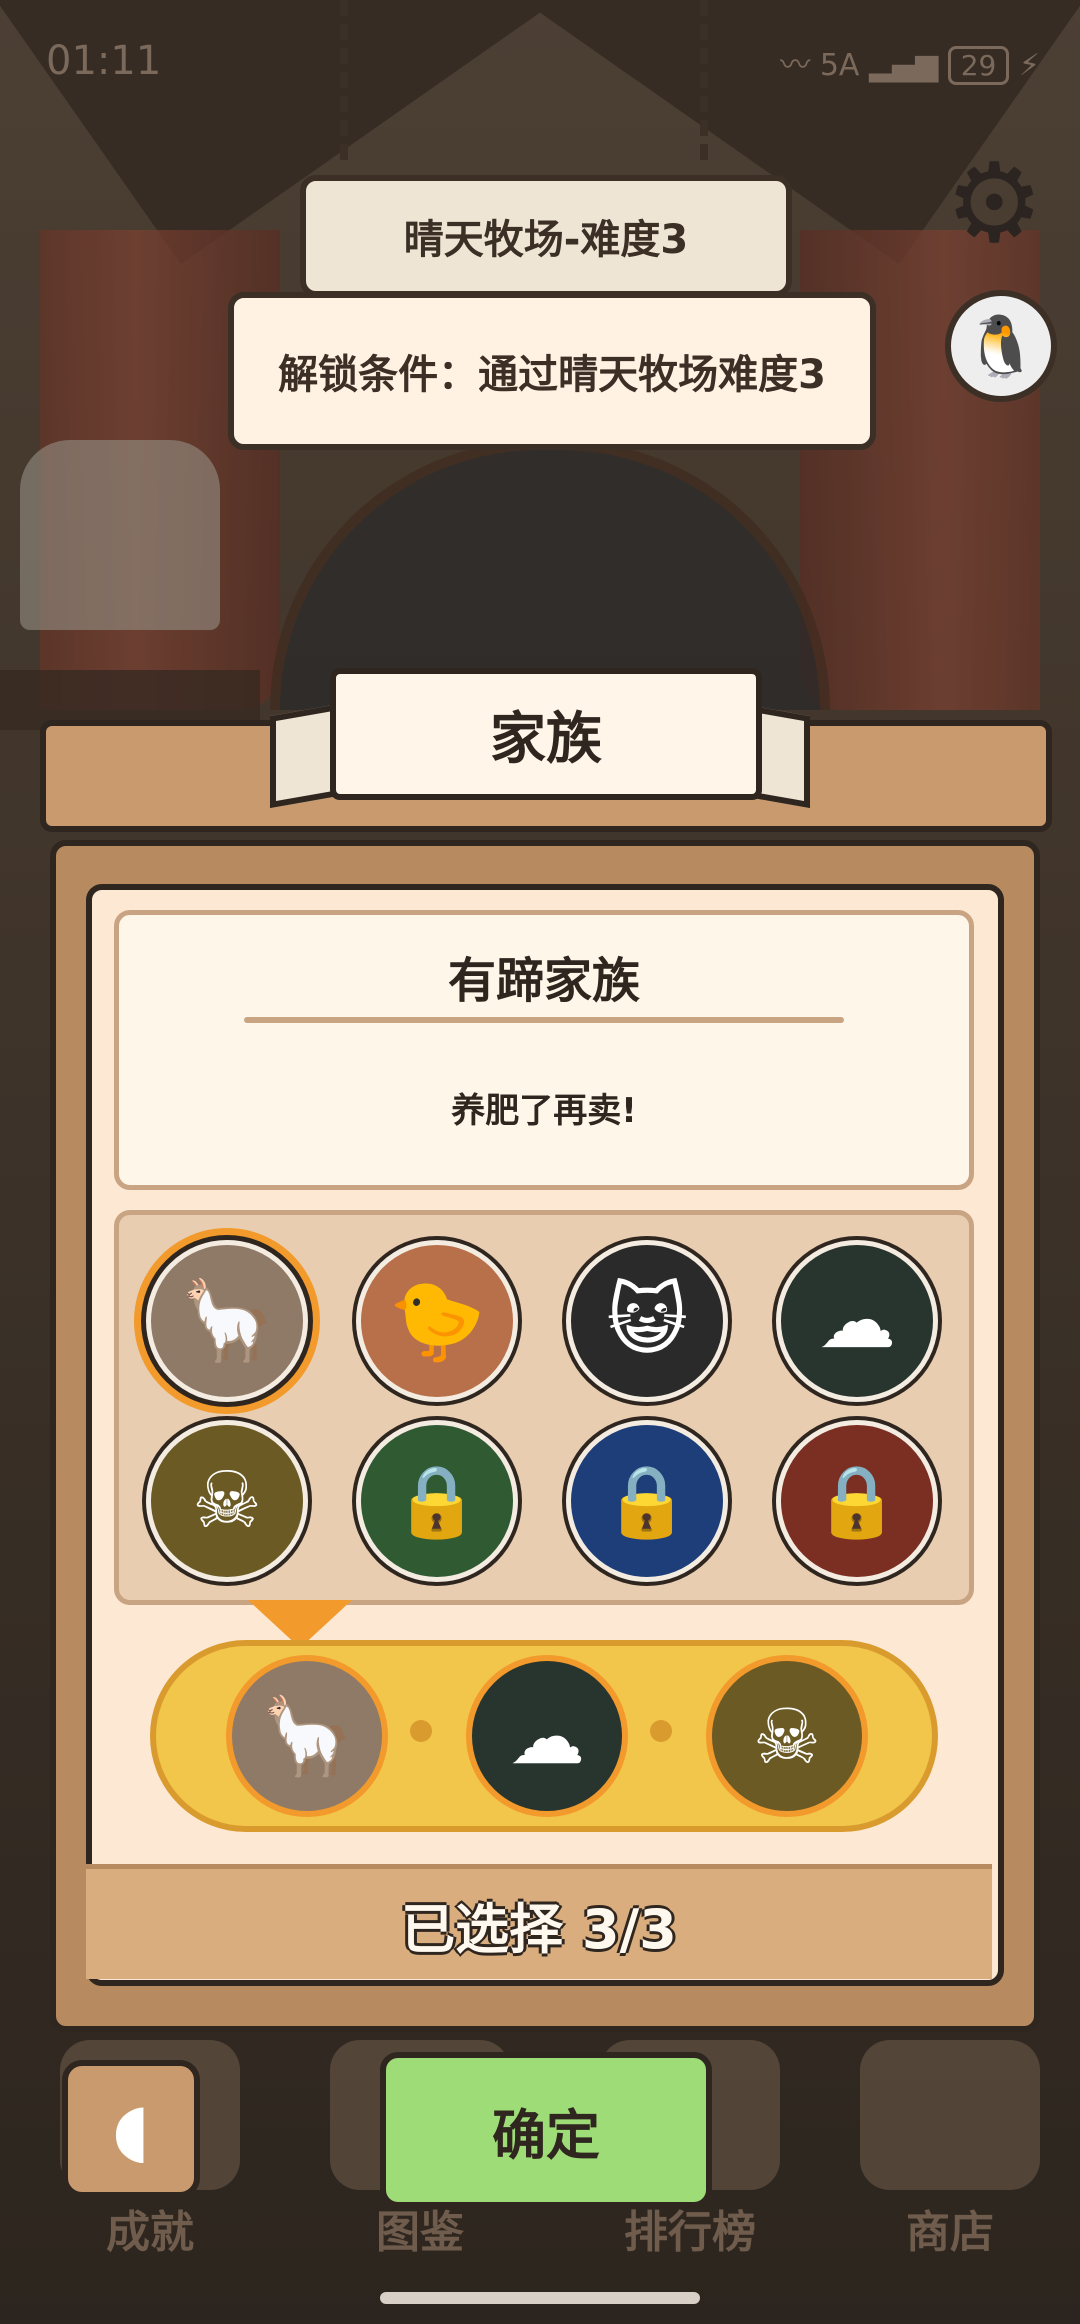 Image resolution: width=1080 pixels, height=2324 pixels. Describe the element at coordinates (1001, 346) in the screenshot. I see `avatar: 🐧` at that location.